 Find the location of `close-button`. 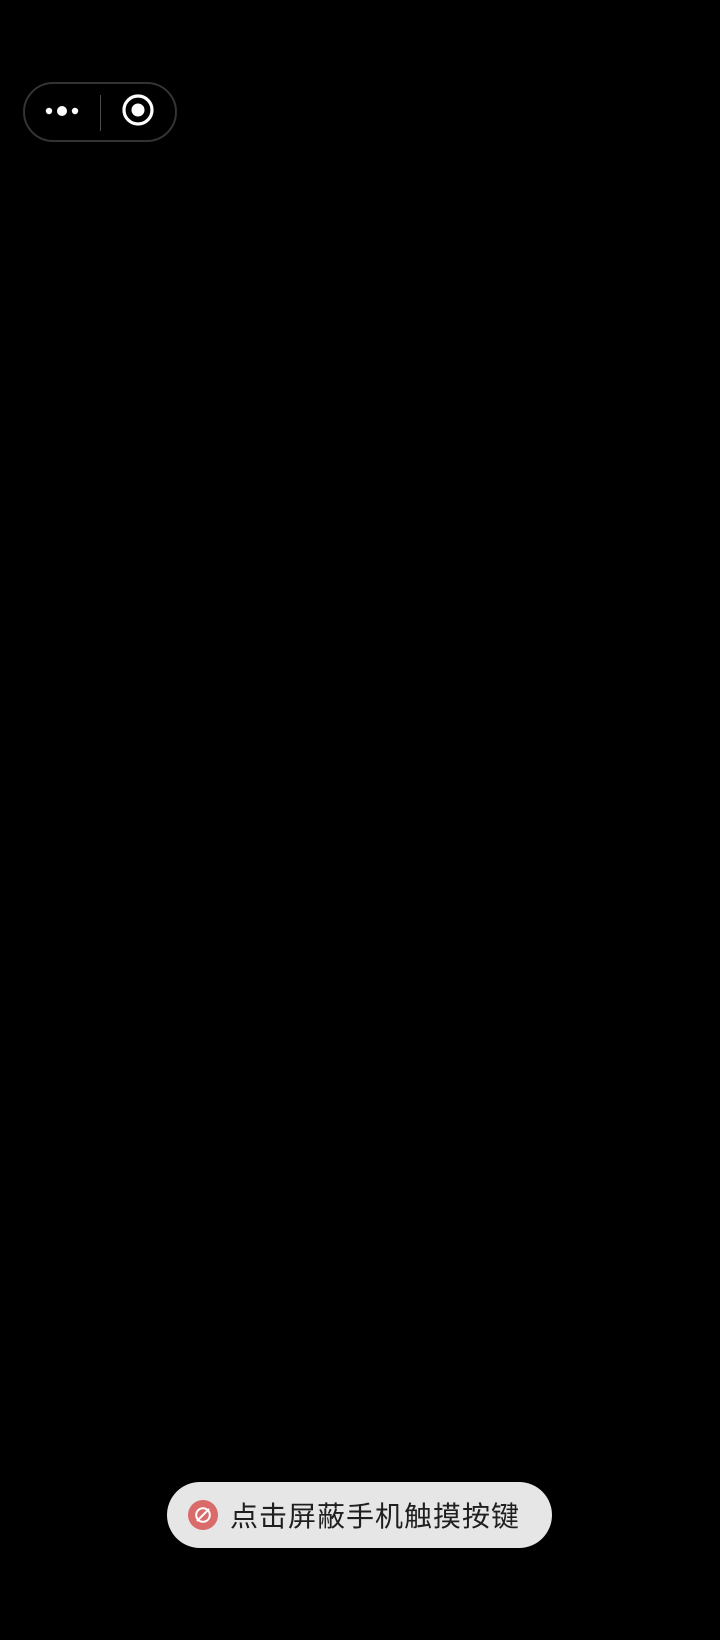

close-button is located at coordinates (138, 112).